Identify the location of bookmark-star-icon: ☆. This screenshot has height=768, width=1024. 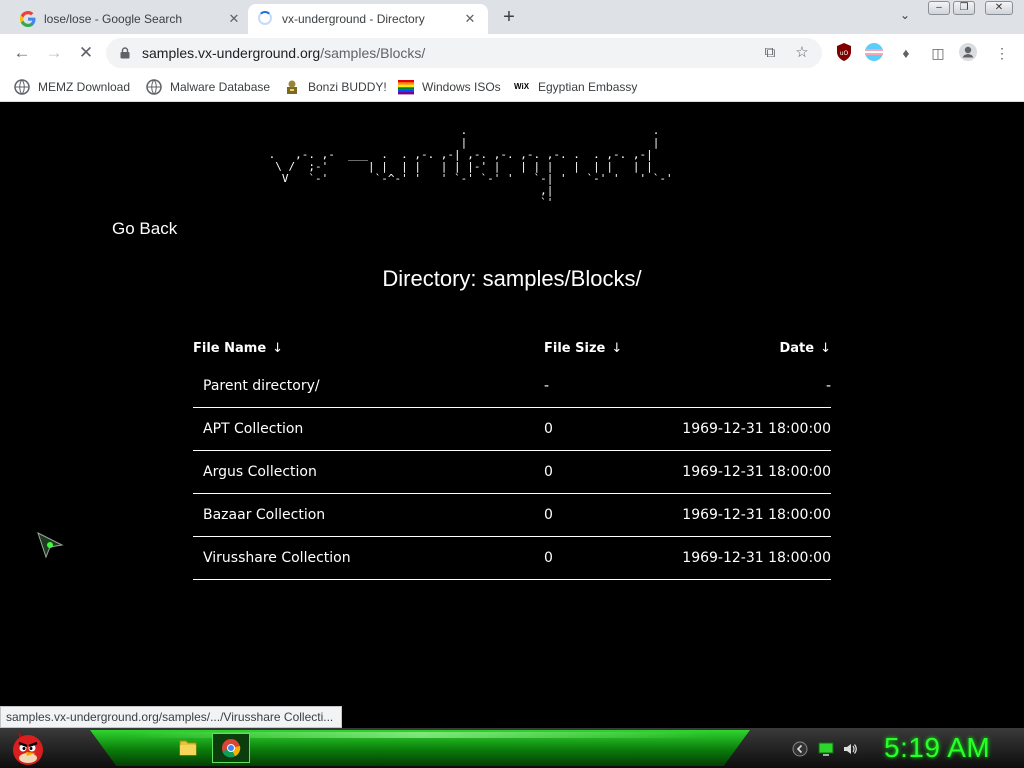
(802, 53).